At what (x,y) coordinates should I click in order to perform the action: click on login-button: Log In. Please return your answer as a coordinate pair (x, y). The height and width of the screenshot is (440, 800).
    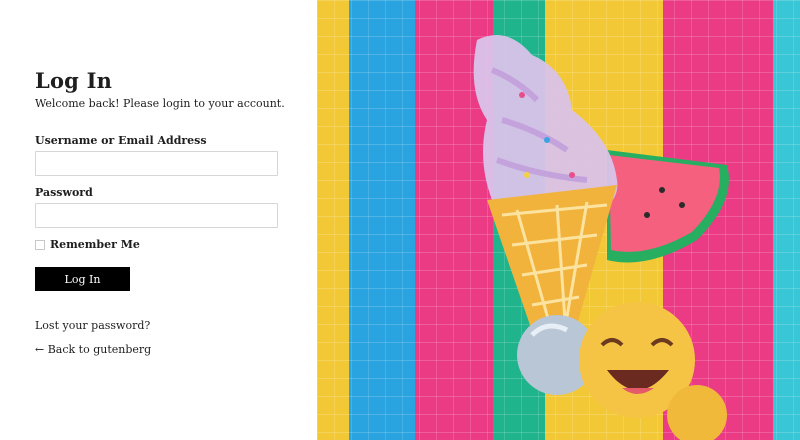
    Looking at the image, I should click on (82, 279).